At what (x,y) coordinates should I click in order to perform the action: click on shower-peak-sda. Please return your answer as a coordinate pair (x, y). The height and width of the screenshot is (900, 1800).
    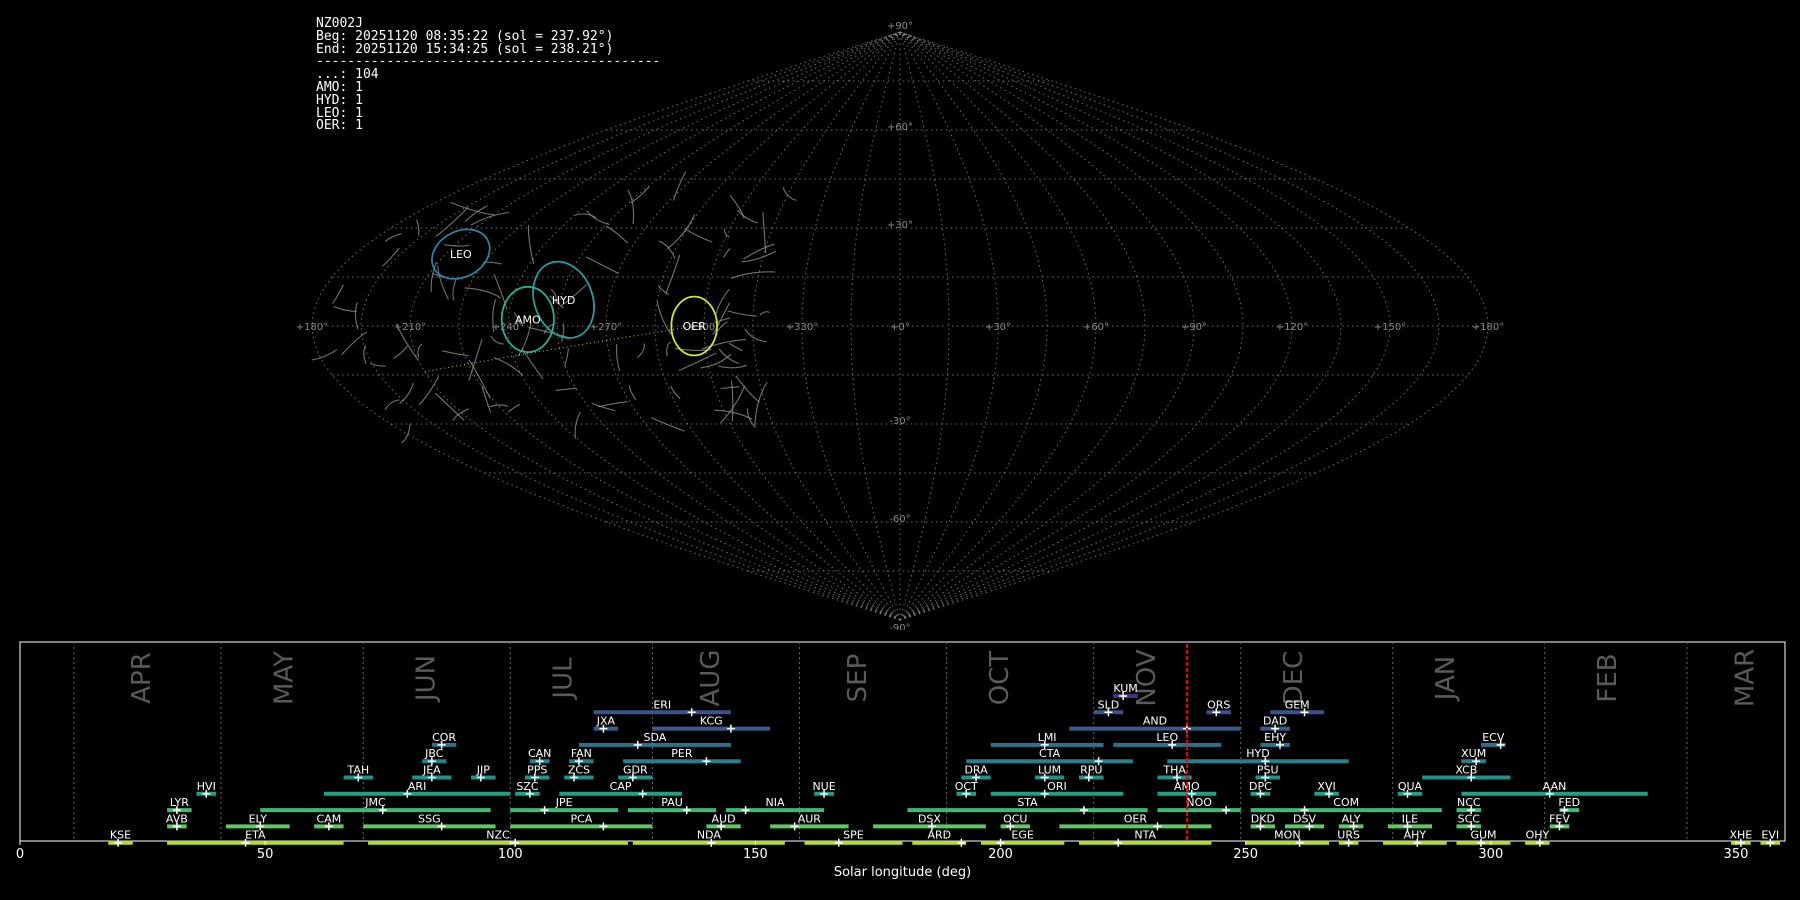
    Looking at the image, I should click on (637, 744).